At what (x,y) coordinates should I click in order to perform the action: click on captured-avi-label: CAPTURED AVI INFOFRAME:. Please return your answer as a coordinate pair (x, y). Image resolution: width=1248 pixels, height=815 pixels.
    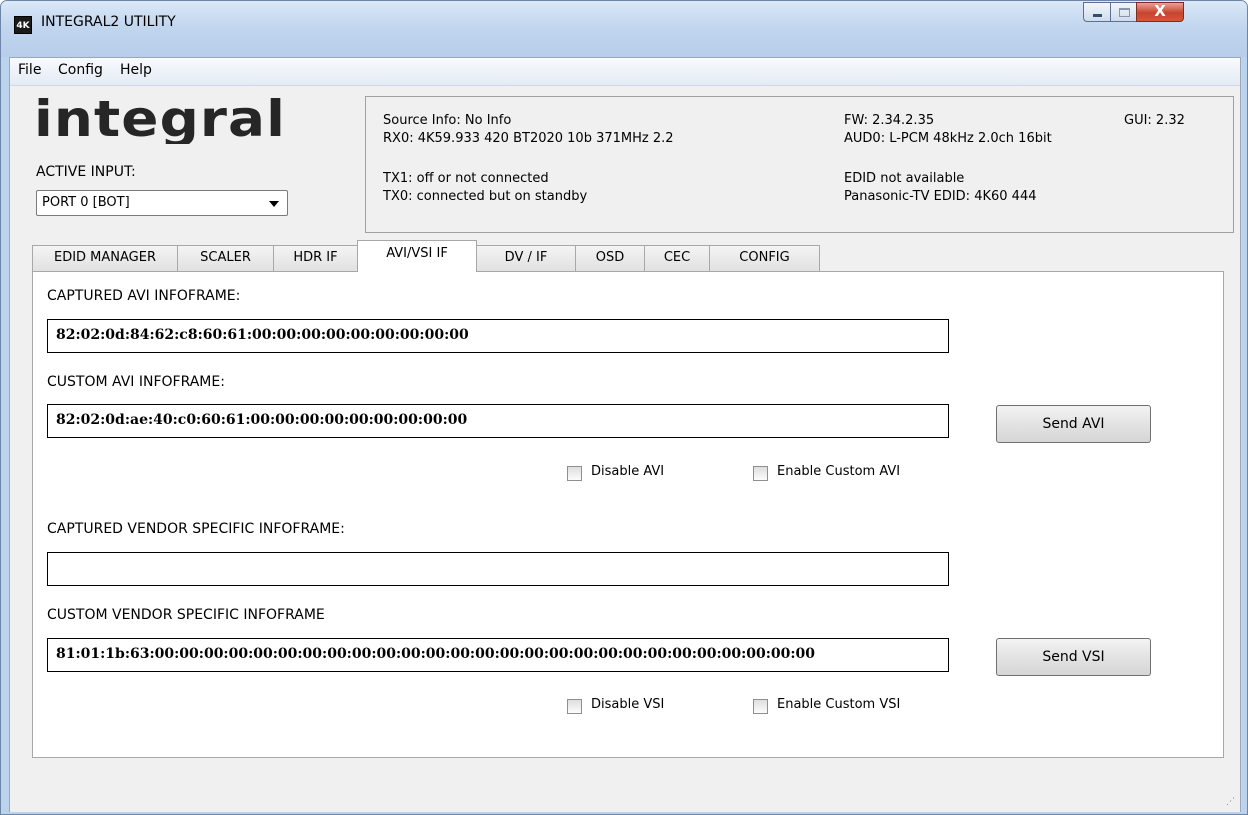
    Looking at the image, I should click on (144, 296).